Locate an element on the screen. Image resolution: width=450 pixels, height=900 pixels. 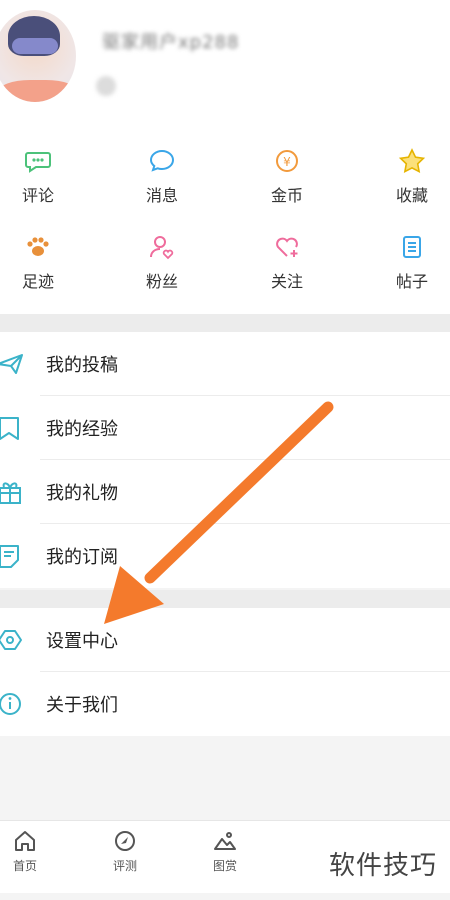
grid-item-footprints: 足迹 is located at coordinates (41, 269).